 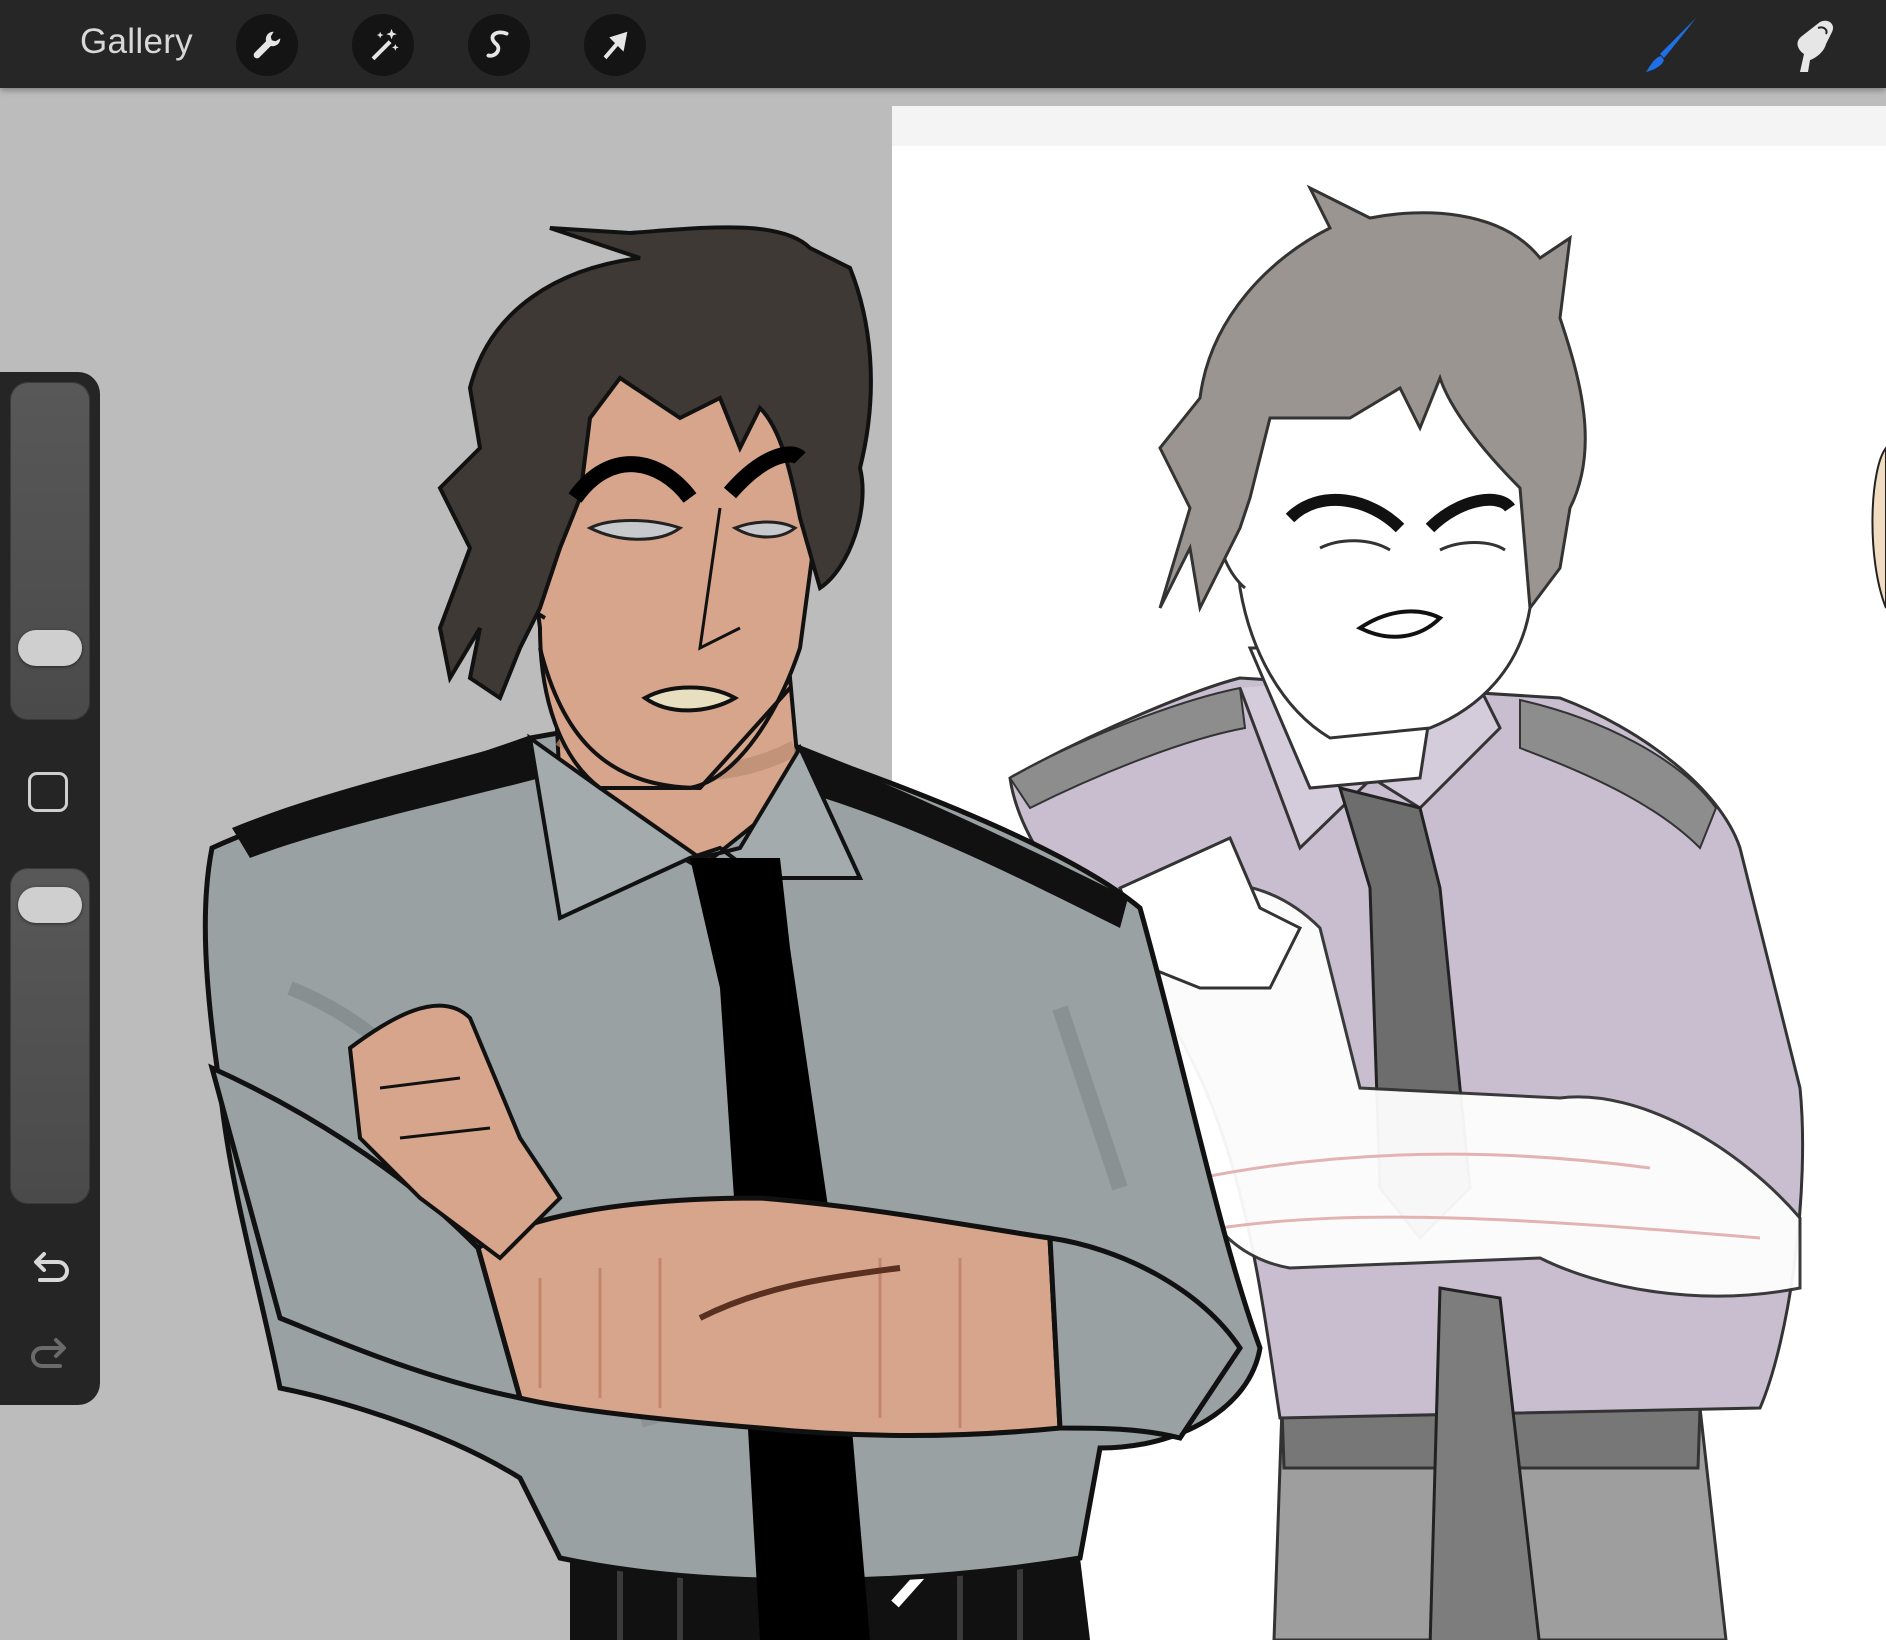 What do you see at coordinates (50, 551) in the screenshot?
I see `brush-size-slider` at bounding box center [50, 551].